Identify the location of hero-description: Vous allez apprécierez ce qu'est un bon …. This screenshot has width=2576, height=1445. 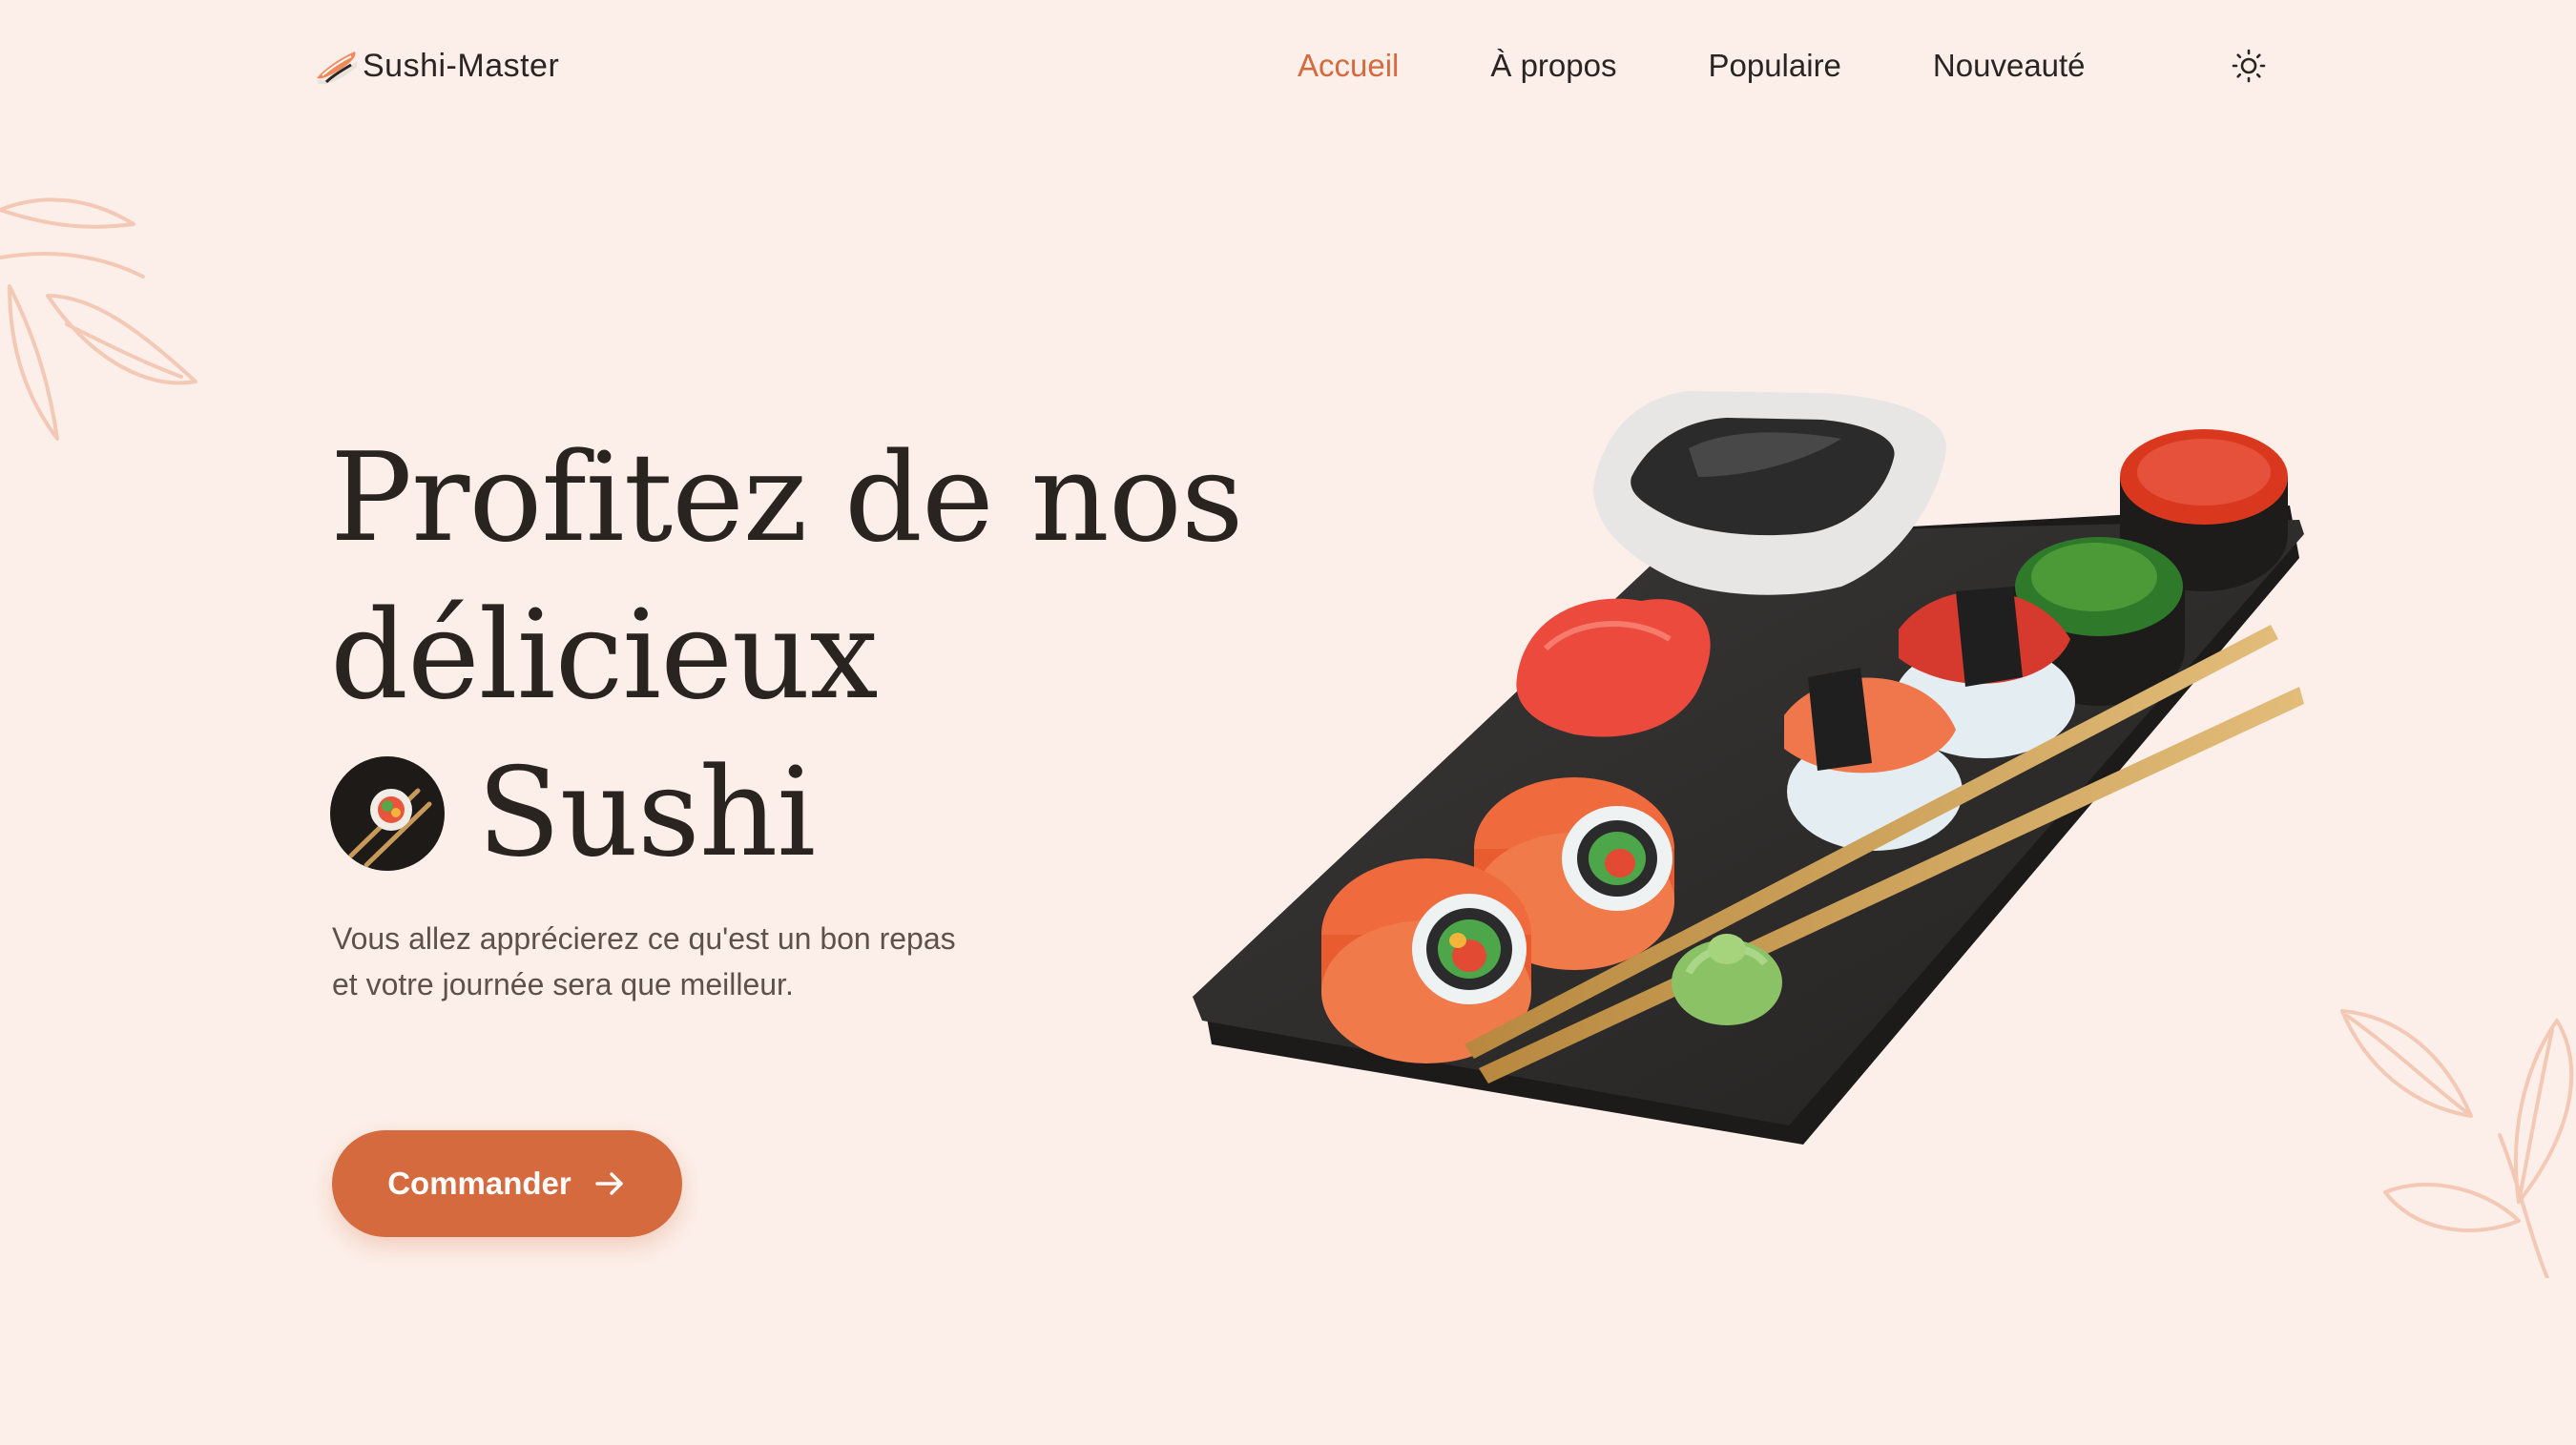
(644, 961).